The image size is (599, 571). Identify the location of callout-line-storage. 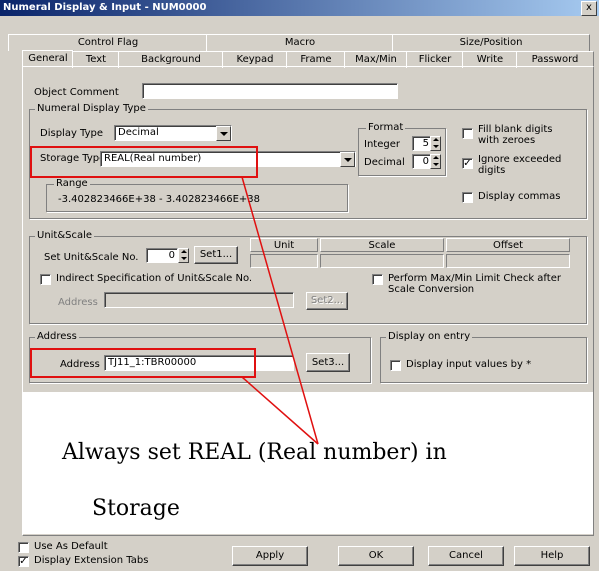
(280, 310).